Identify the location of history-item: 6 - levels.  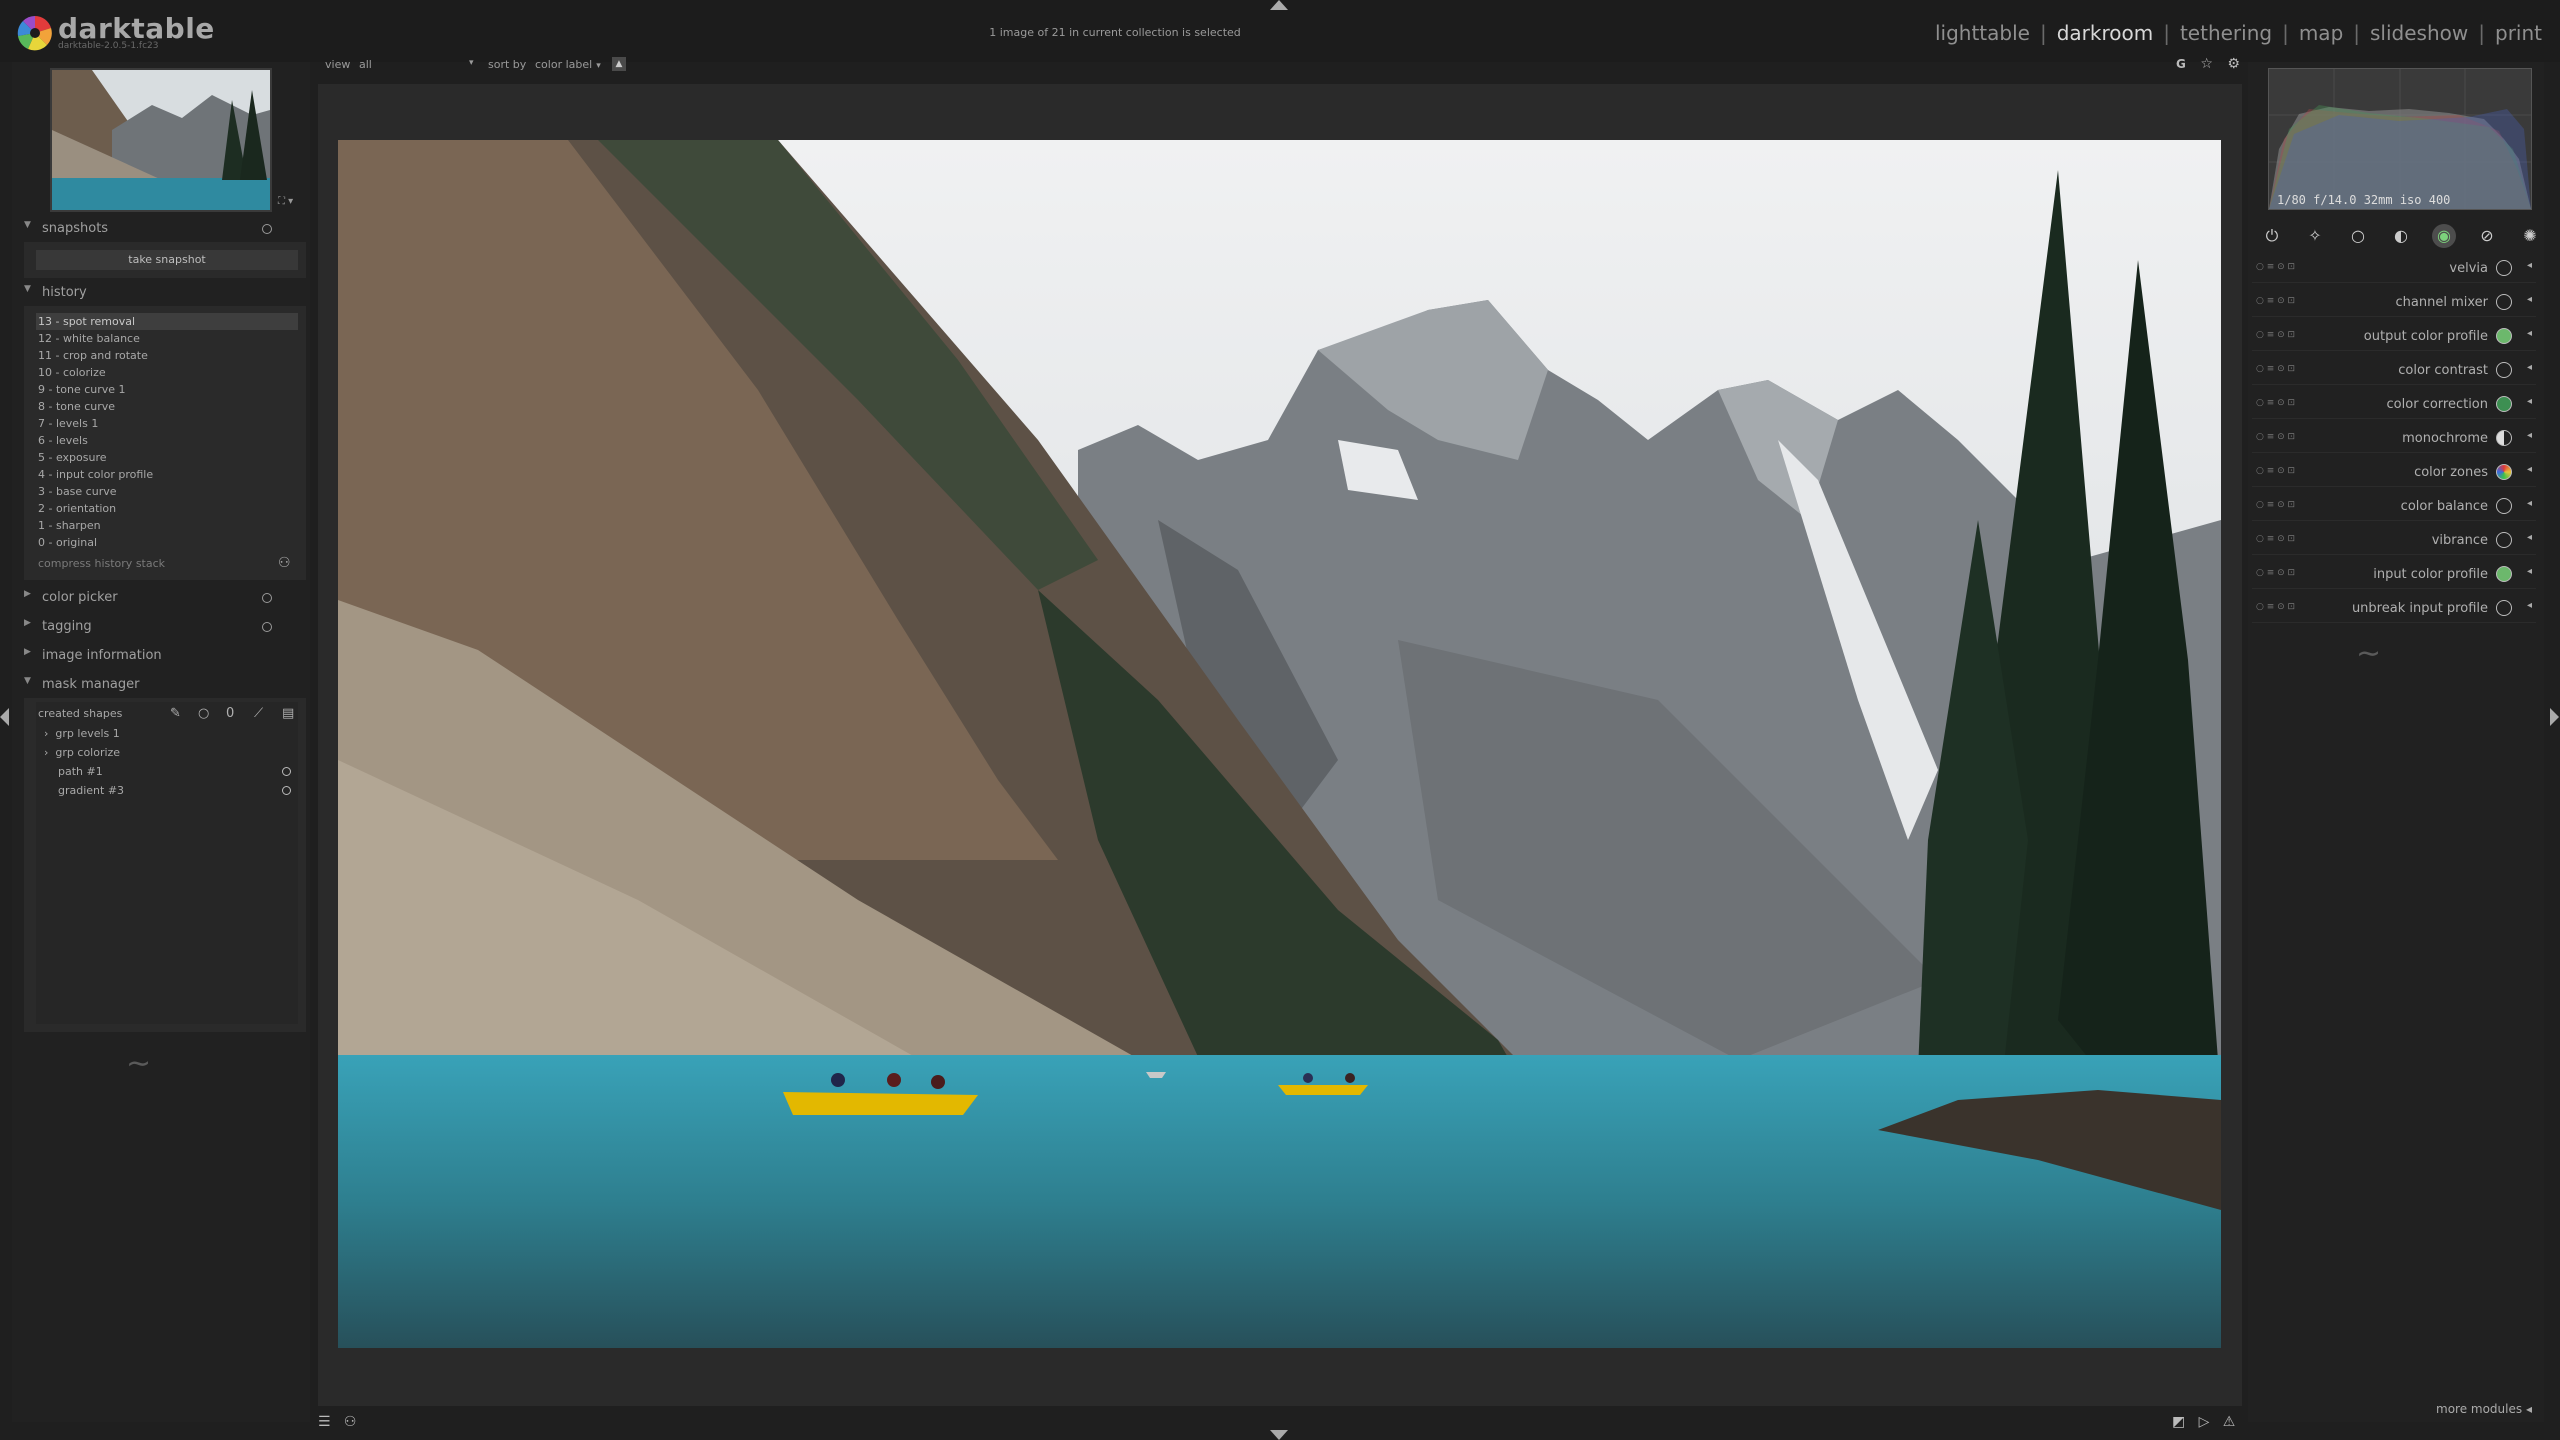
(167, 440).